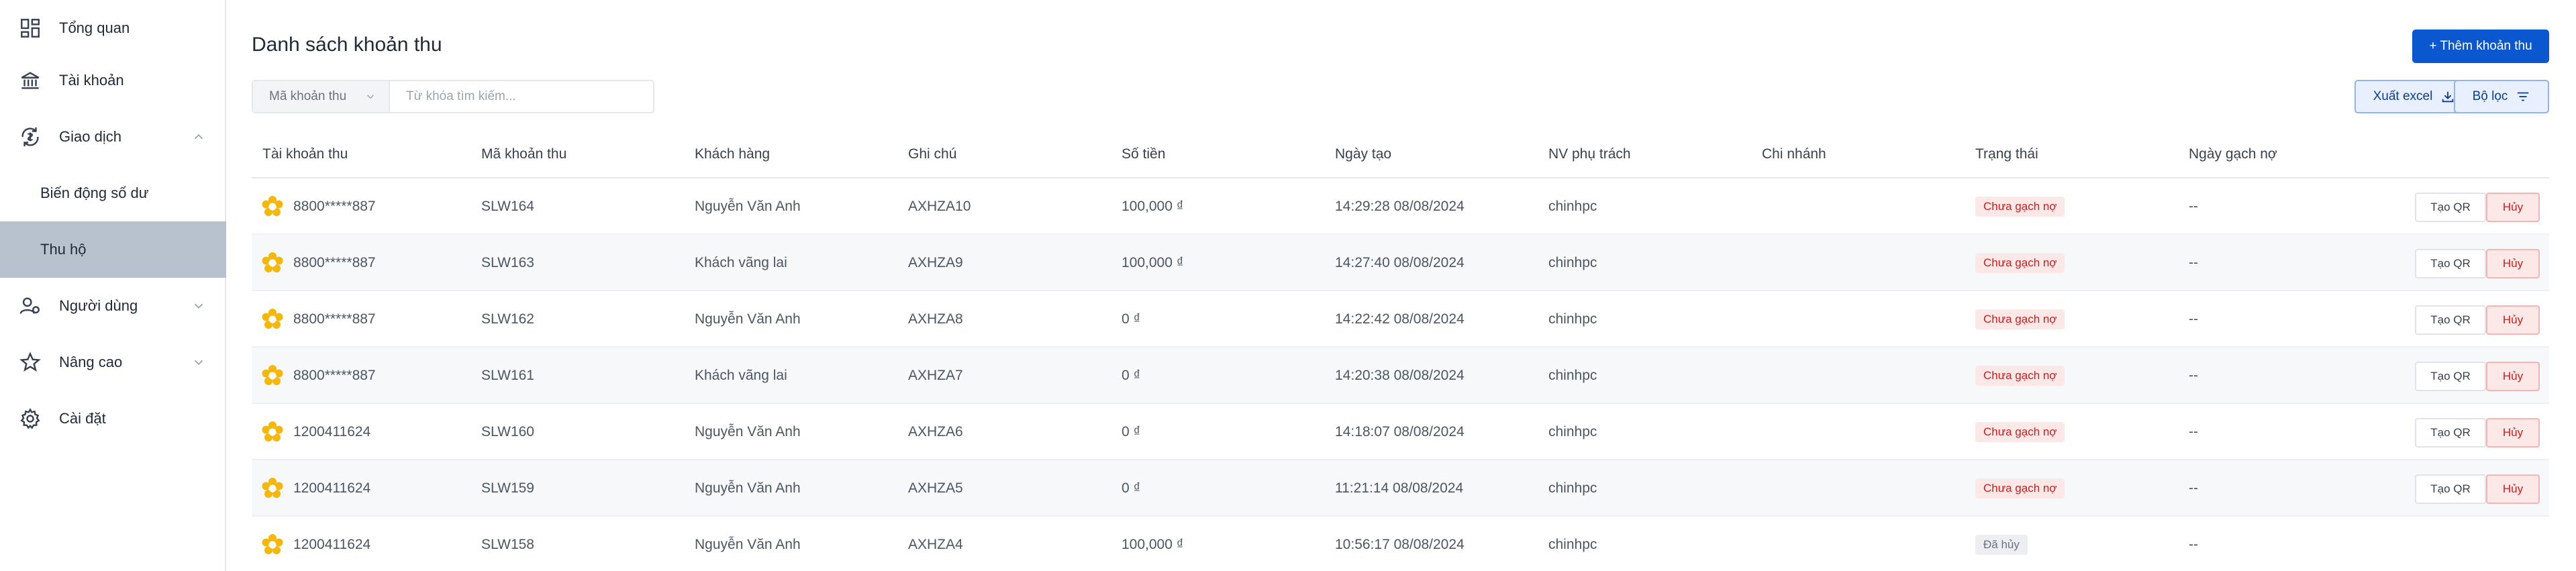  Describe the element at coordinates (1400, 206) in the screenshot. I see `created-date: 14:29:28 08/08/2024` at that location.